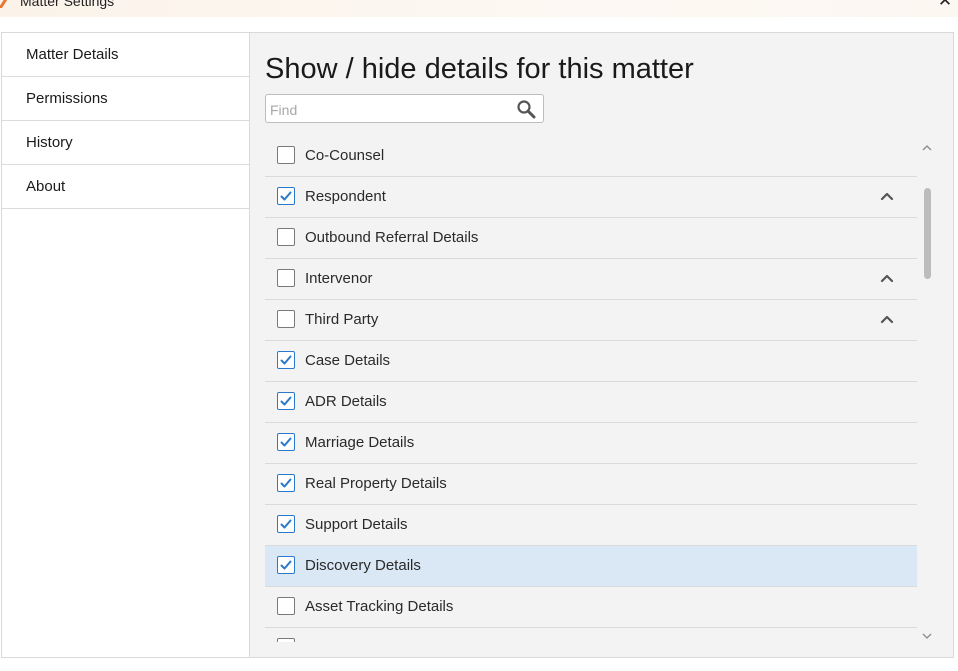  What do you see at coordinates (125, 143) in the screenshot?
I see `sidebar-item-history: History` at bounding box center [125, 143].